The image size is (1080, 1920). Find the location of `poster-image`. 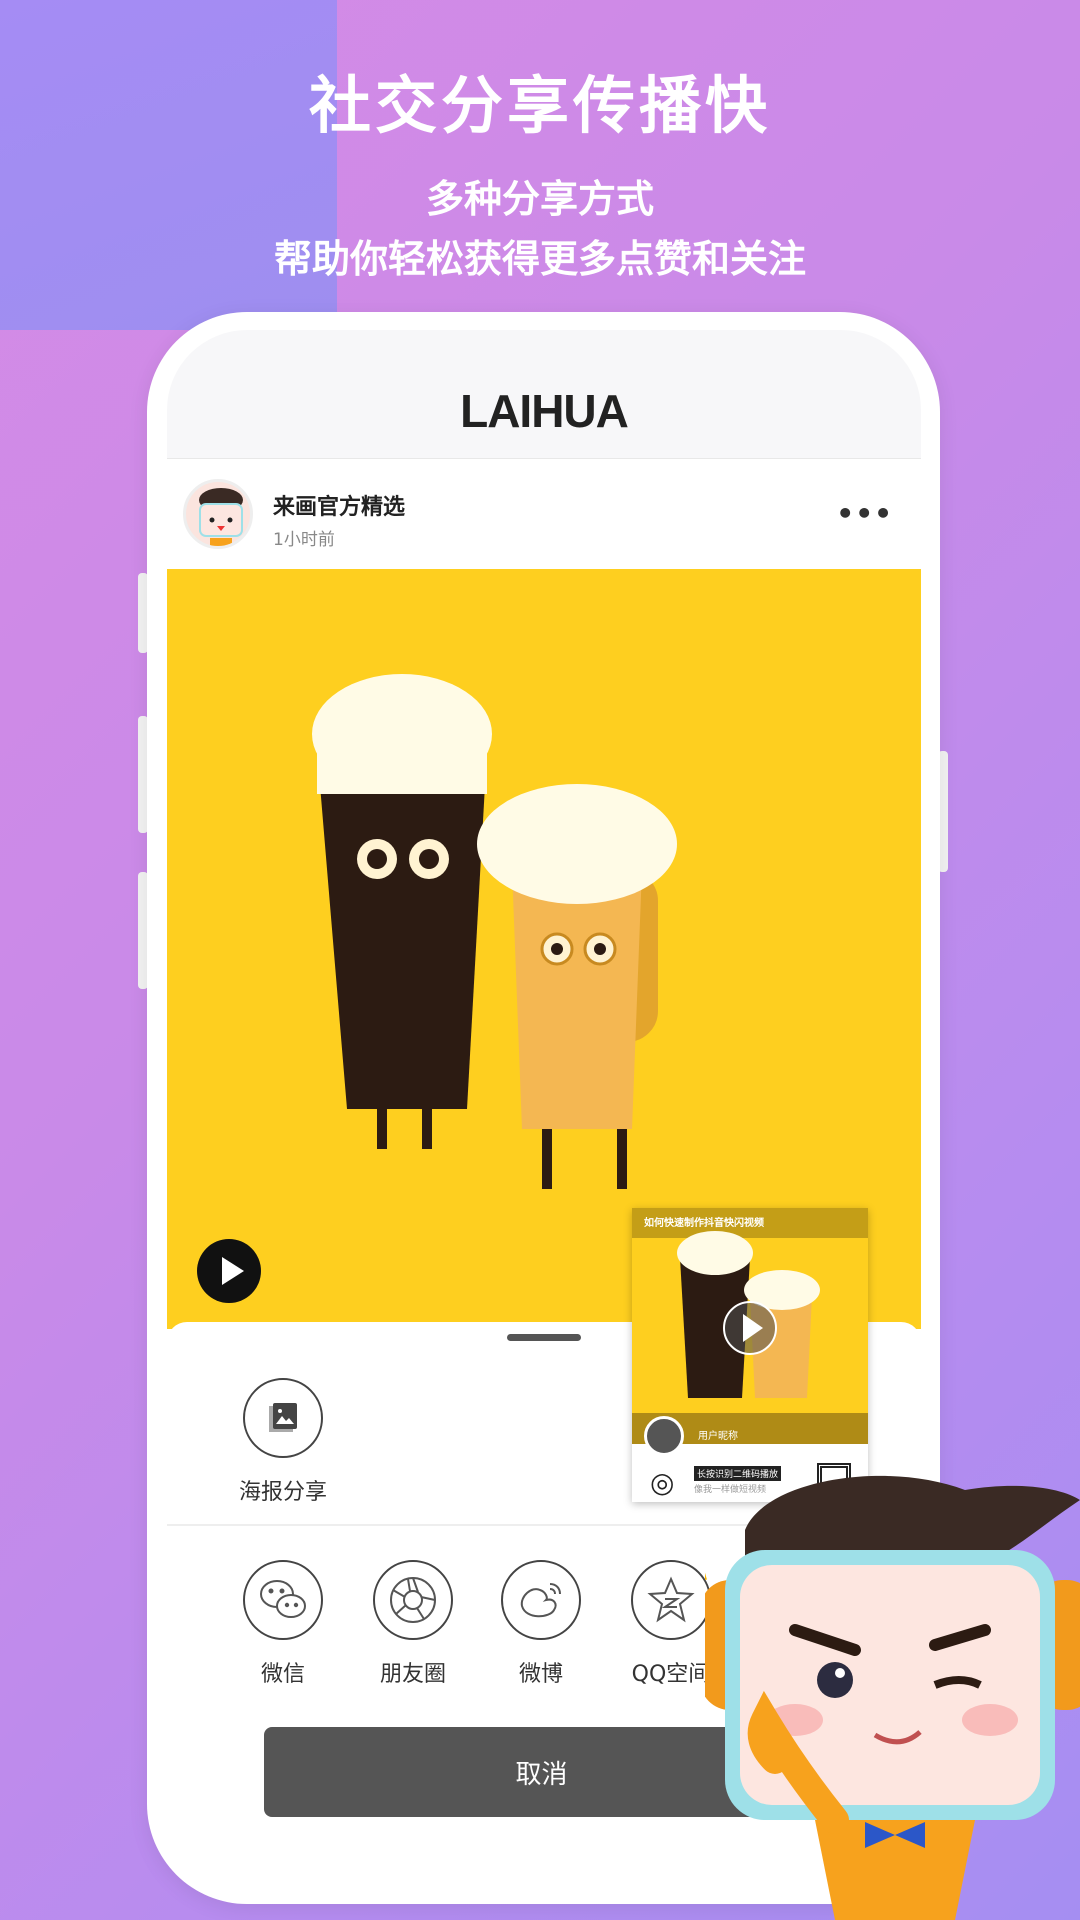

poster-image is located at coordinates (750, 1326).